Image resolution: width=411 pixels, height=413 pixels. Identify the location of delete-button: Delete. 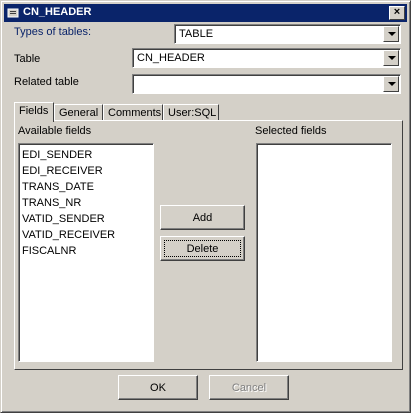
(202, 248).